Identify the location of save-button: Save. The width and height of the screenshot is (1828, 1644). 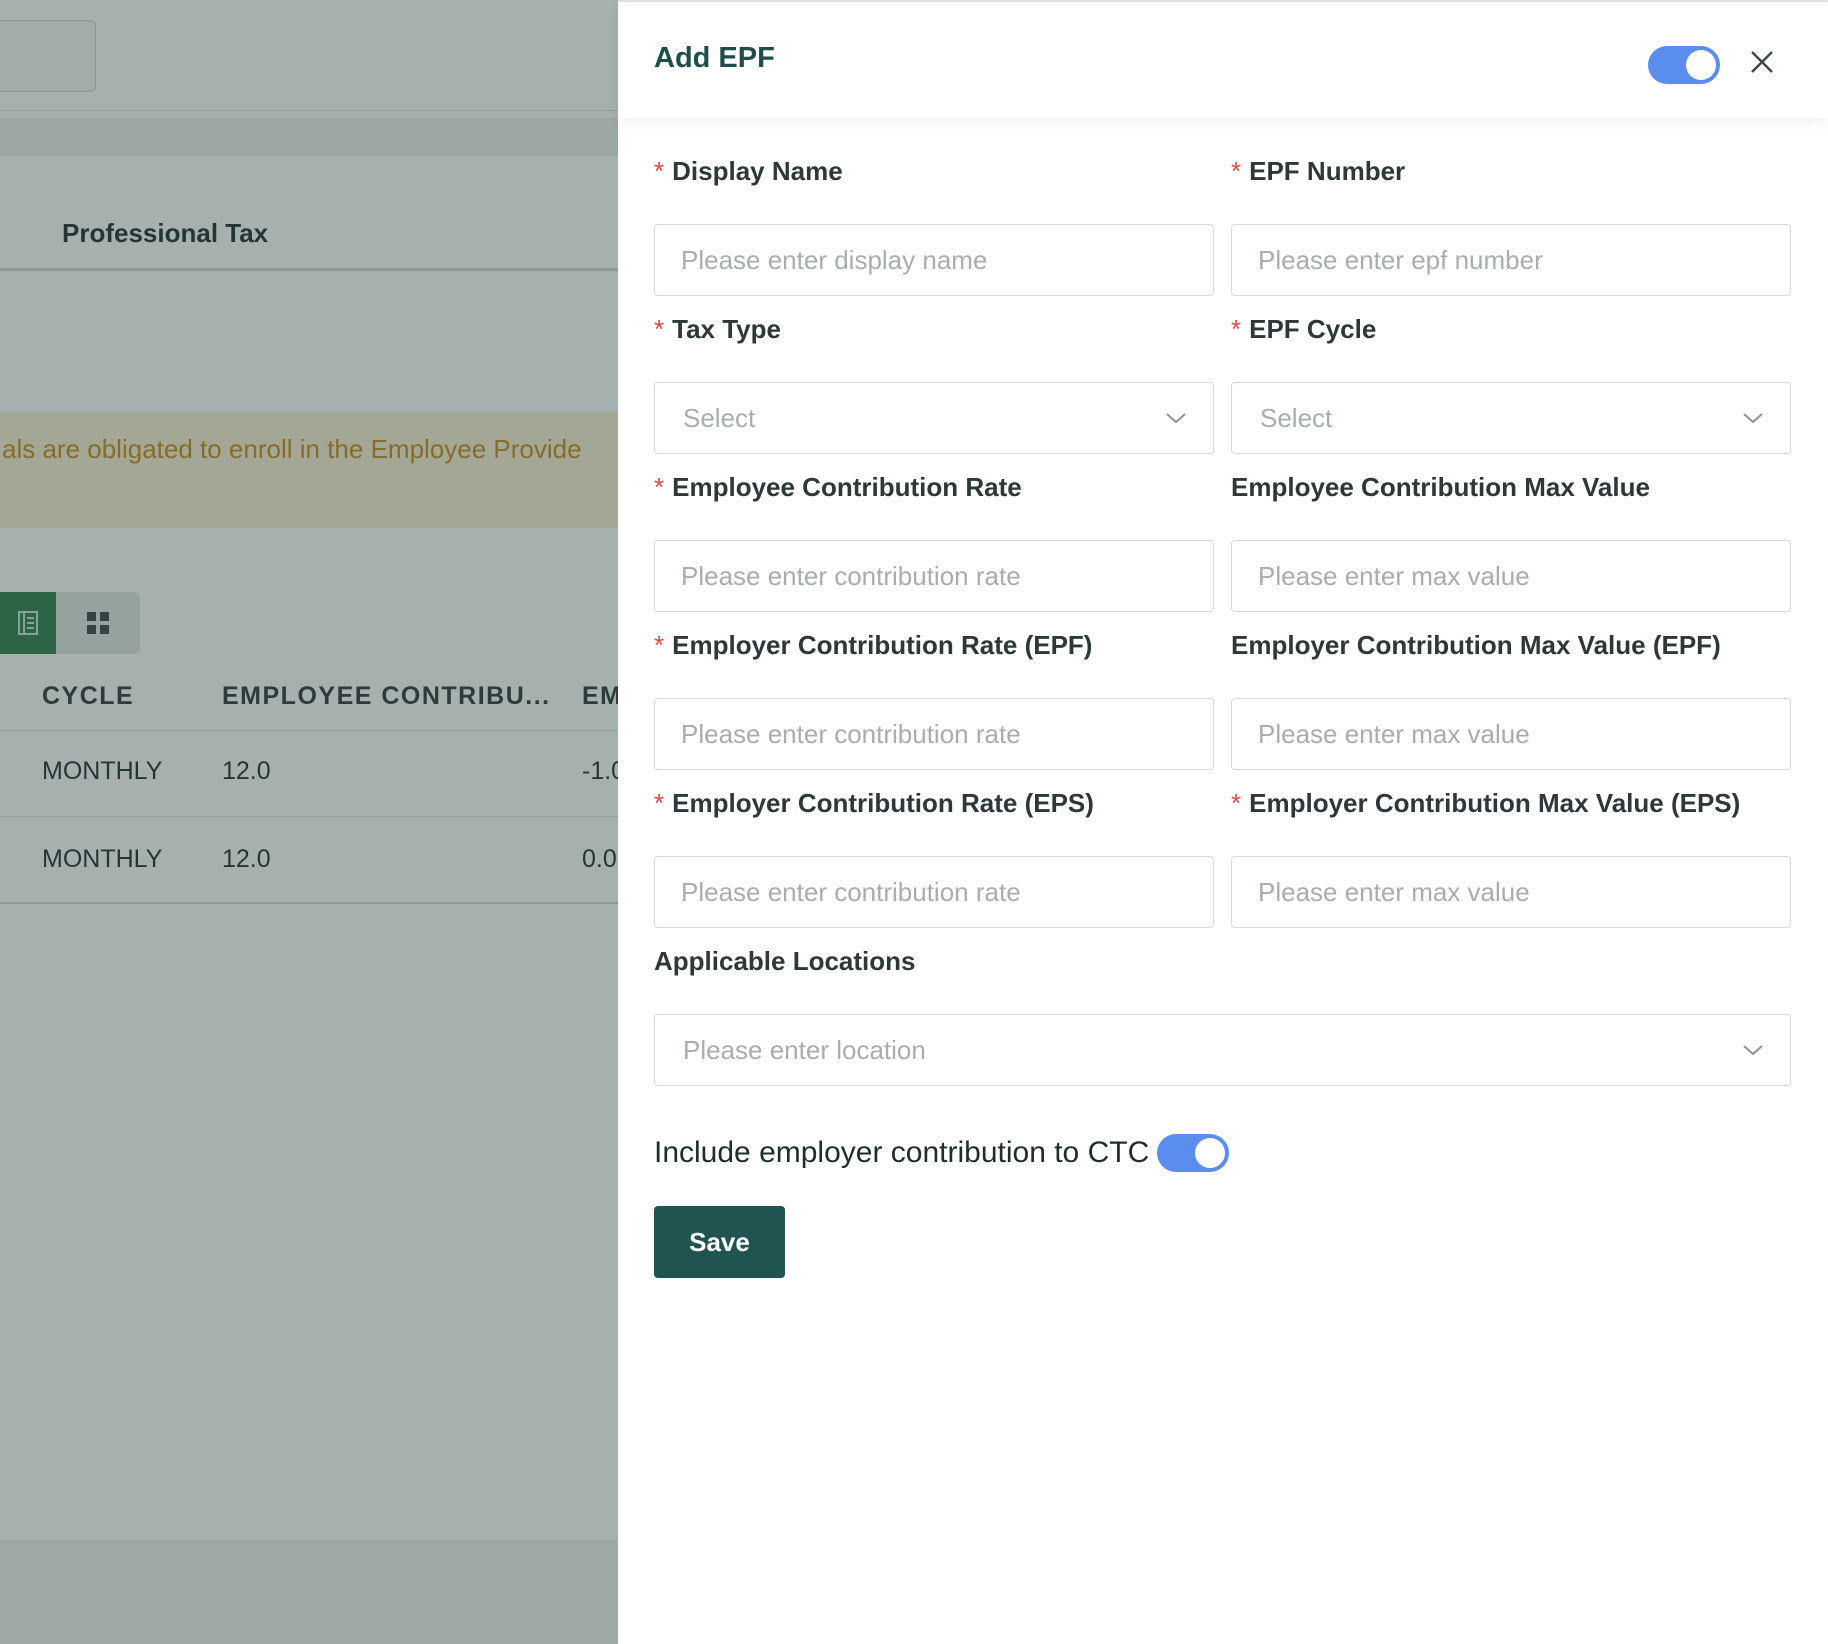
(719, 1242).